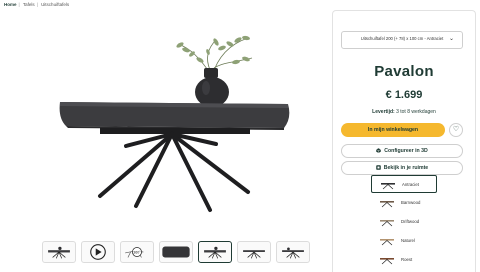 The height and width of the screenshot is (272, 480). Describe the element at coordinates (393, 130) in the screenshot. I see `add-to-cart-button: In mijn winkelwagen` at that location.